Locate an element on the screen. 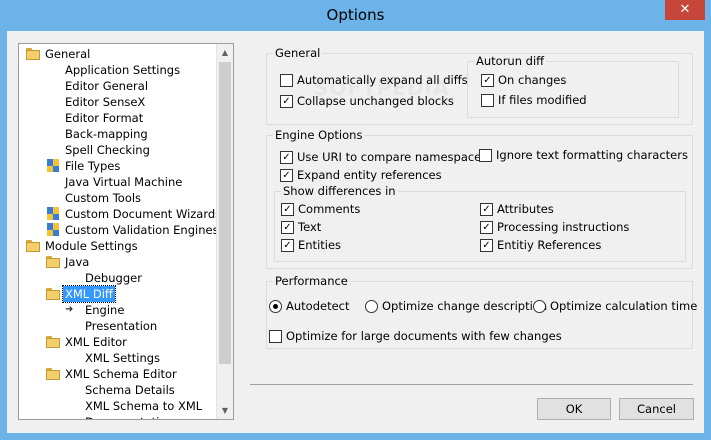 Image resolution: width=711 pixels, height=440 pixels. performance-label: Performance is located at coordinates (311, 281).